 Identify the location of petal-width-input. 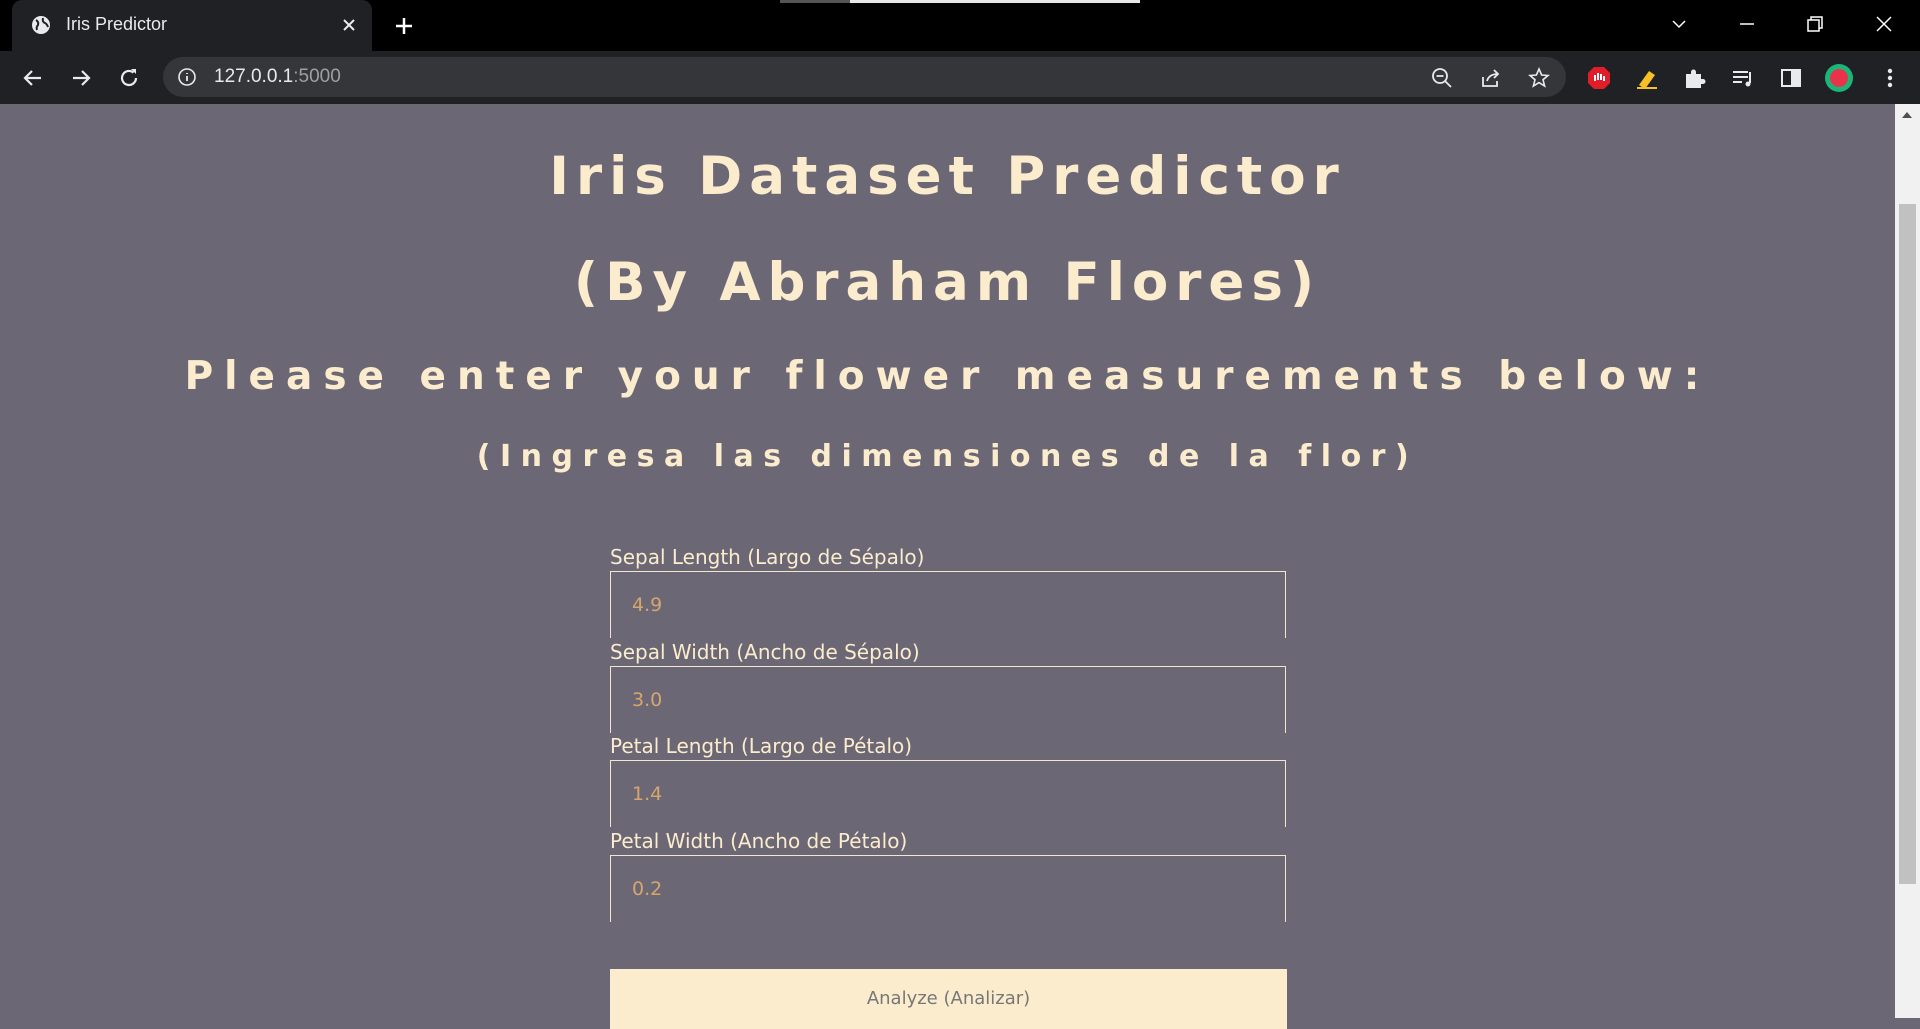
(948, 888).